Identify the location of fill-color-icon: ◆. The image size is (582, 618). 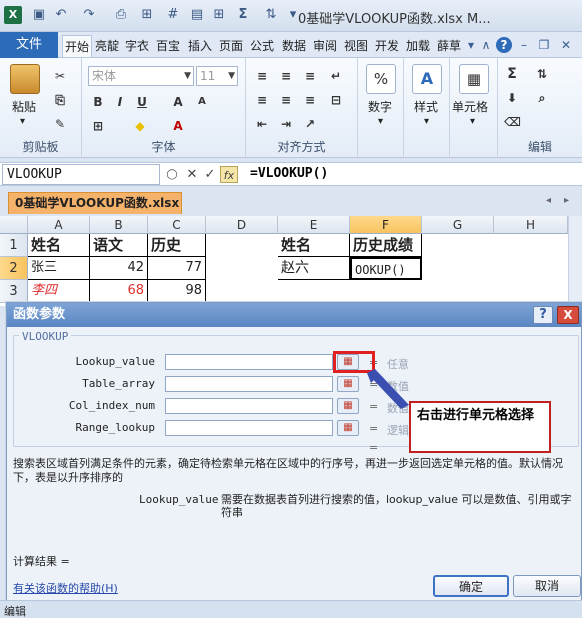
(140, 126).